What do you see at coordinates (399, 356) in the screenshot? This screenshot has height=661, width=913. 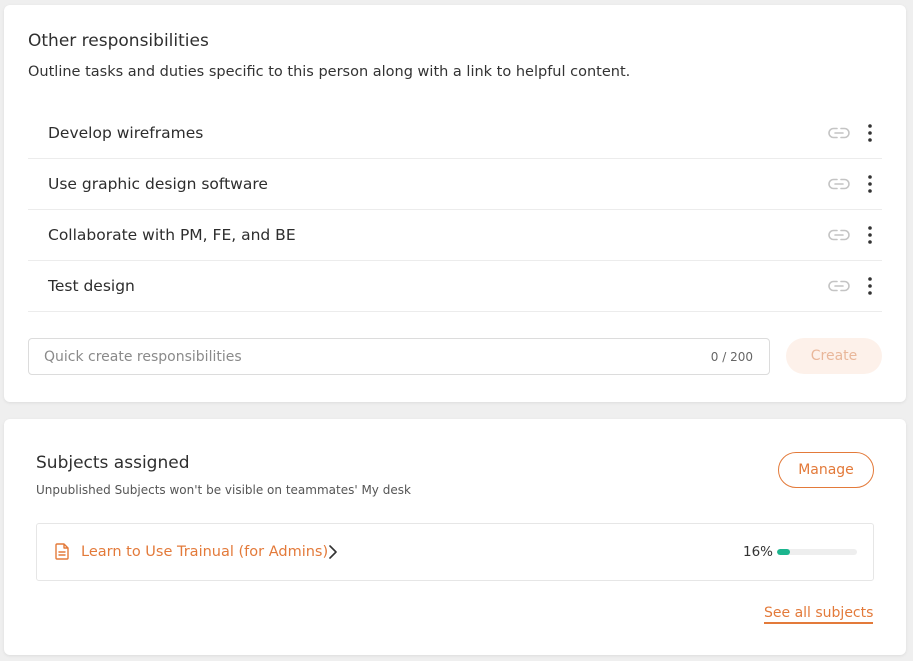 I see `quick-create-input: Quick create responsibilities 0 / 200` at bounding box center [399, 356].